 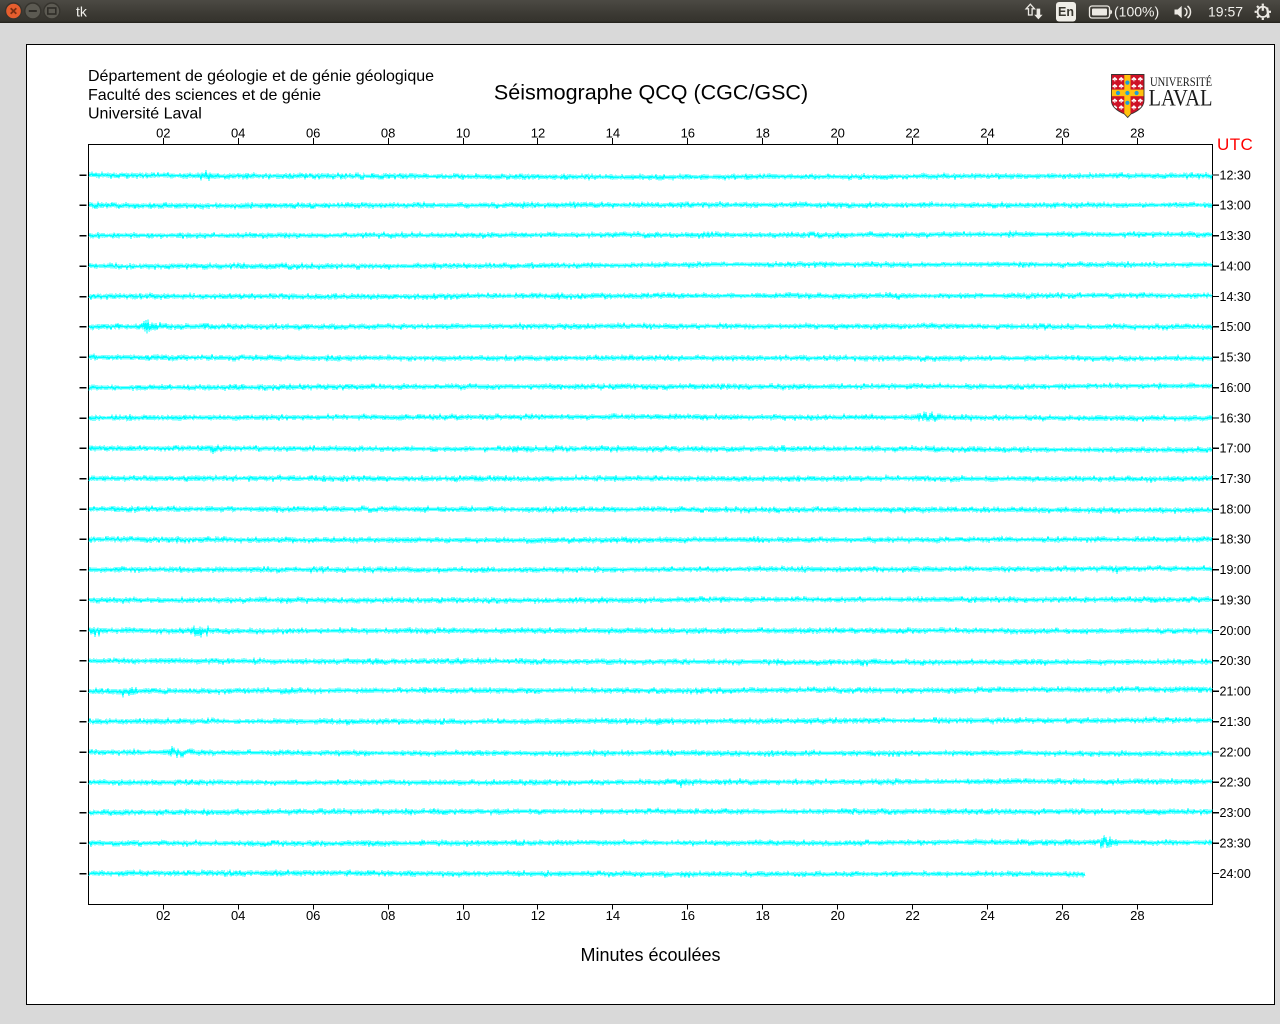 What do you see at coordinates (1181, 98) in the screenshot?
I see `svg-text: LAVAL` at bounding box center [1181, 98].